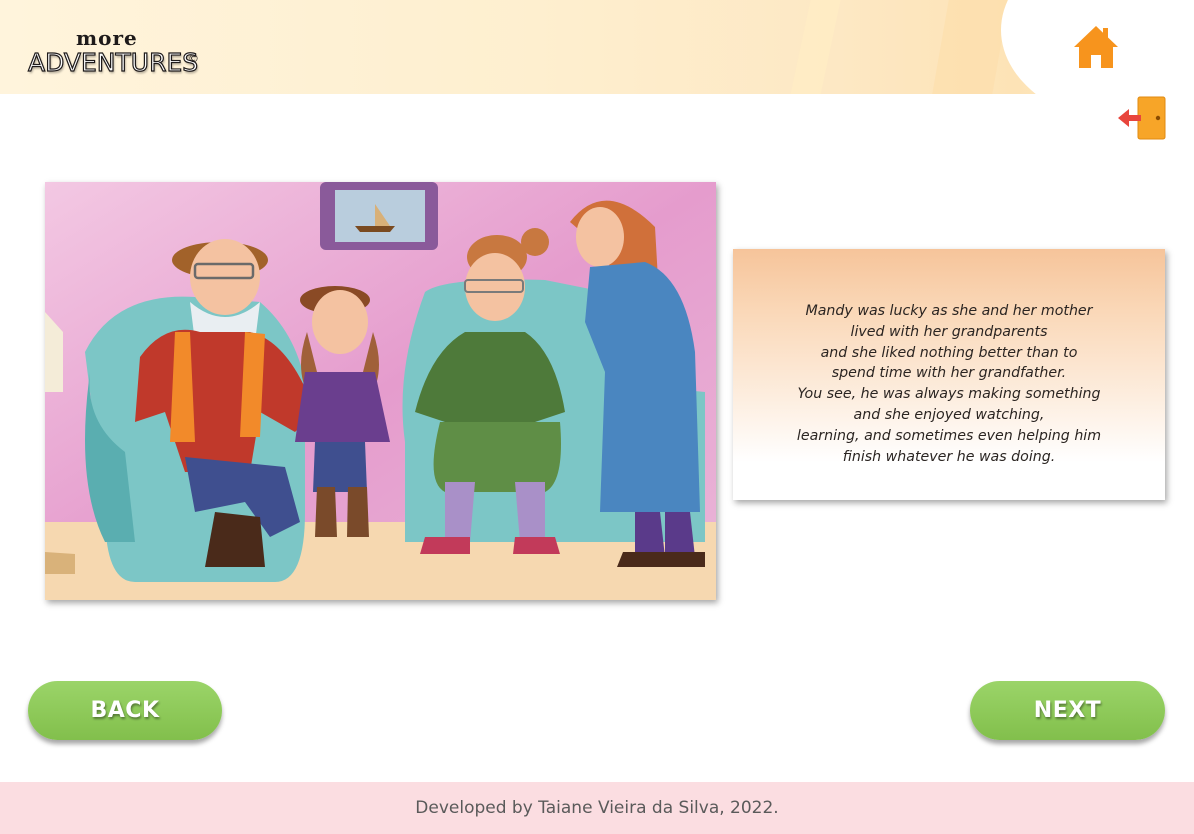 This screenshot has height=834, width=1194. I want to click on logo-top-text: more, so click(107, 38).